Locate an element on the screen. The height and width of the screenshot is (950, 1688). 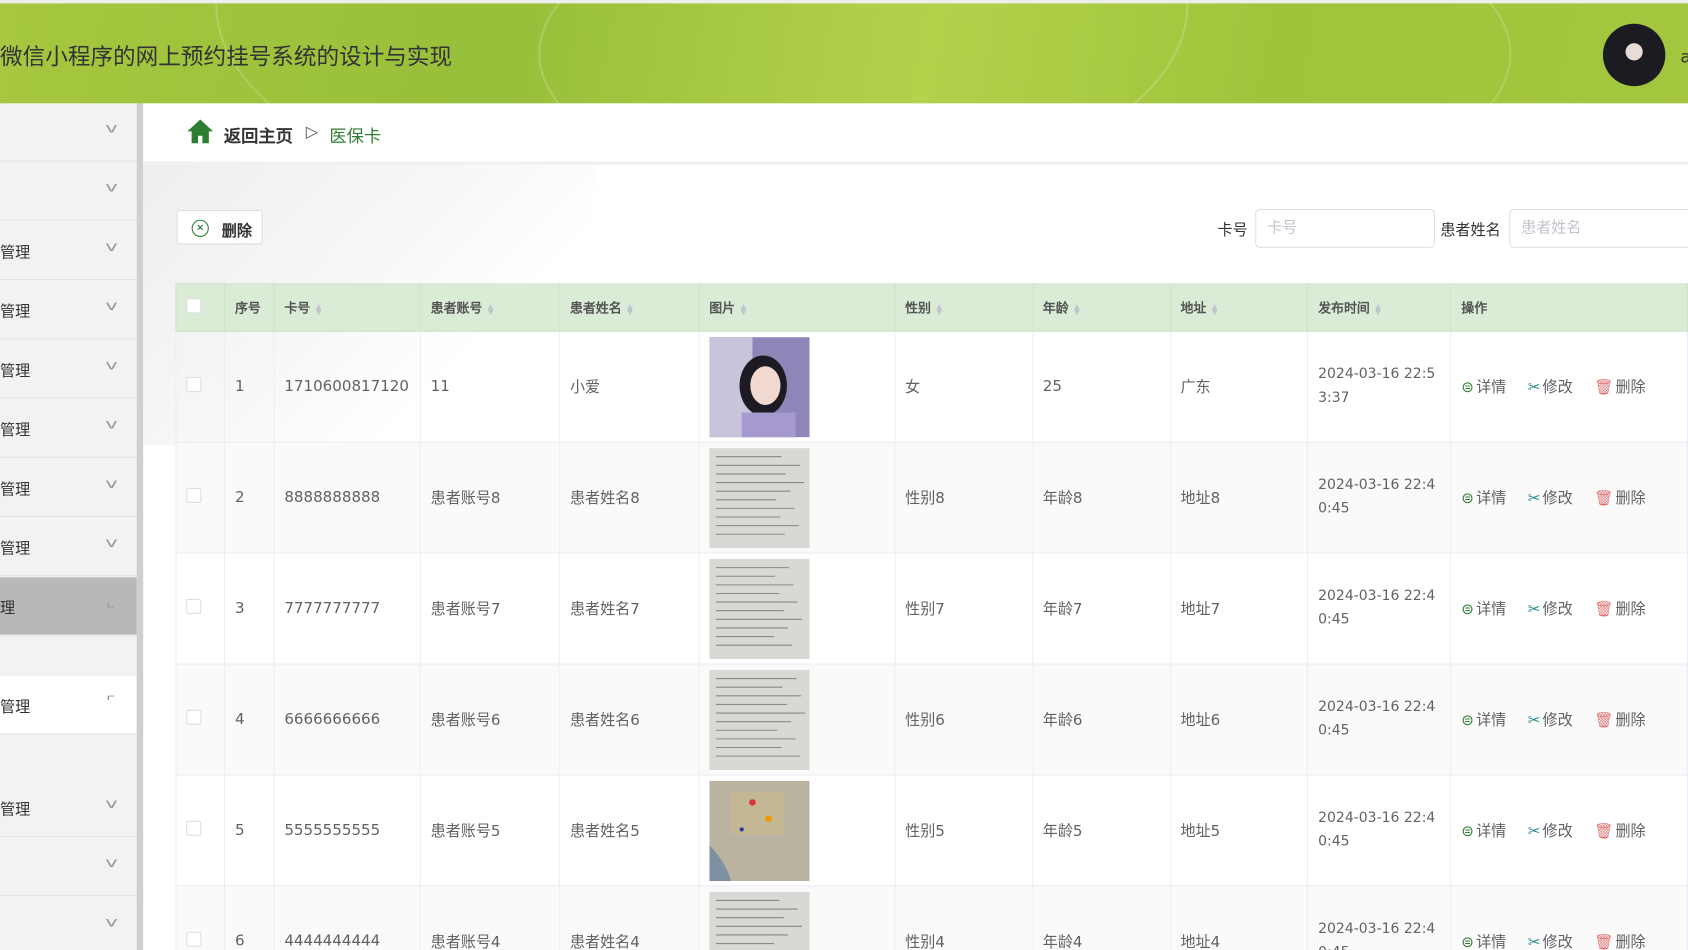
breadcrumb-home: 返回主页 is located at coordinates (258, 135).